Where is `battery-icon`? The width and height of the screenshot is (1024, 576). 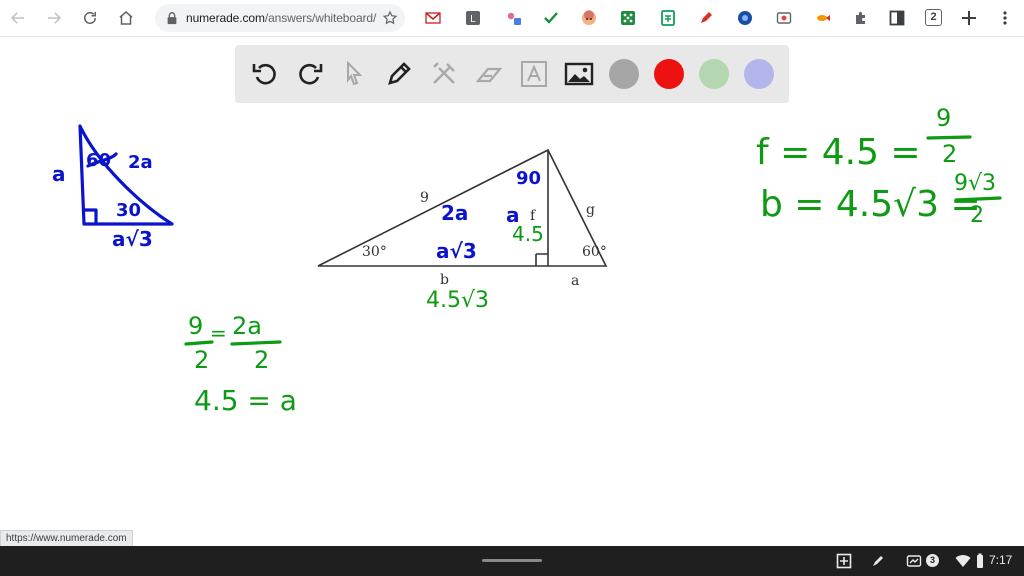
battery-icon is located at coordinates (980, 560).